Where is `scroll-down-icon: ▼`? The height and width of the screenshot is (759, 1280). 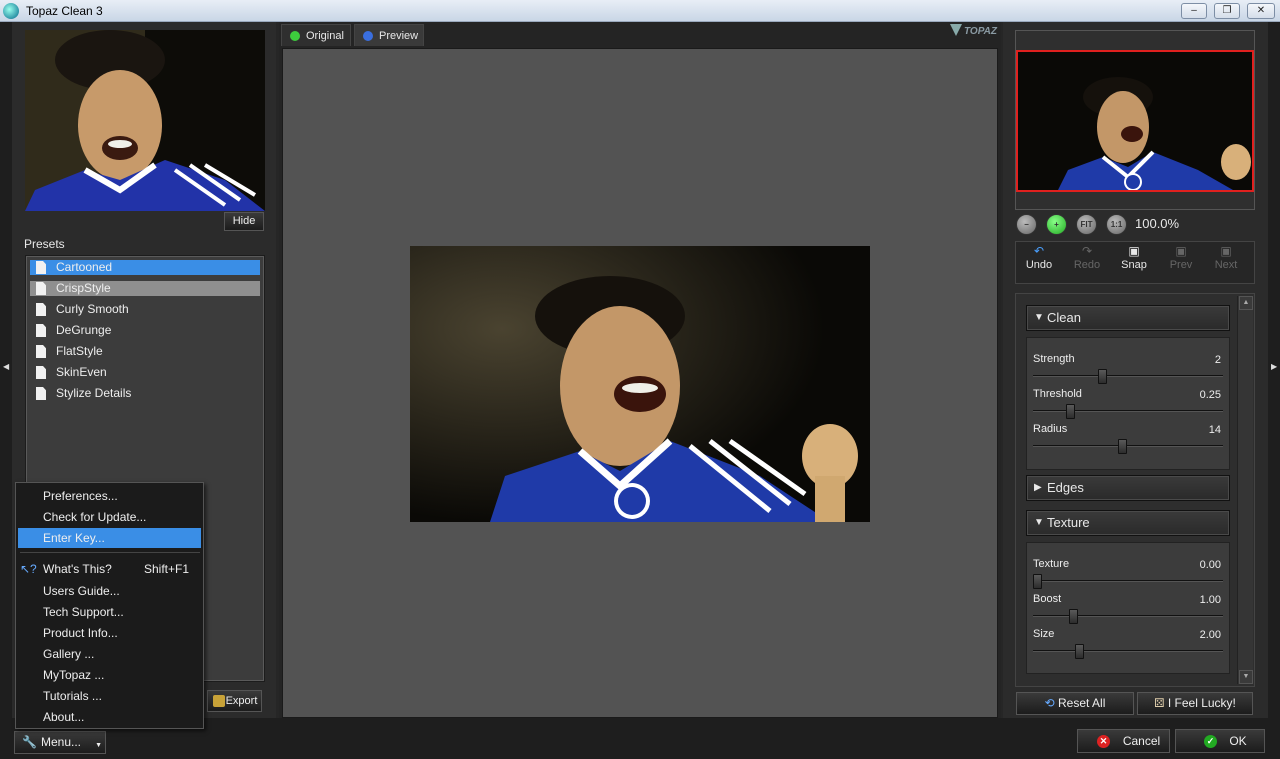
scroll-down-icon: ▼ is located at coordinates (1246, 677).